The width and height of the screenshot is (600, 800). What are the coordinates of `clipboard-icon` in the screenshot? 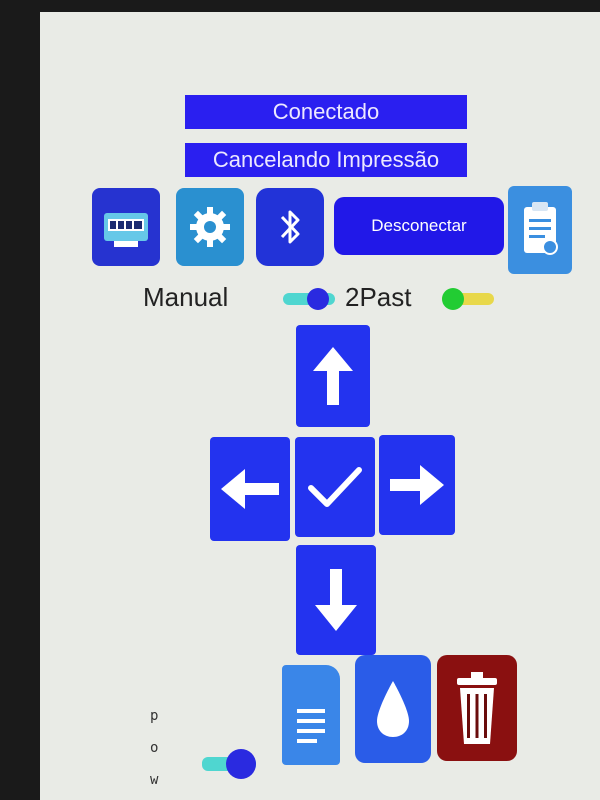 It's located at (541, 228).